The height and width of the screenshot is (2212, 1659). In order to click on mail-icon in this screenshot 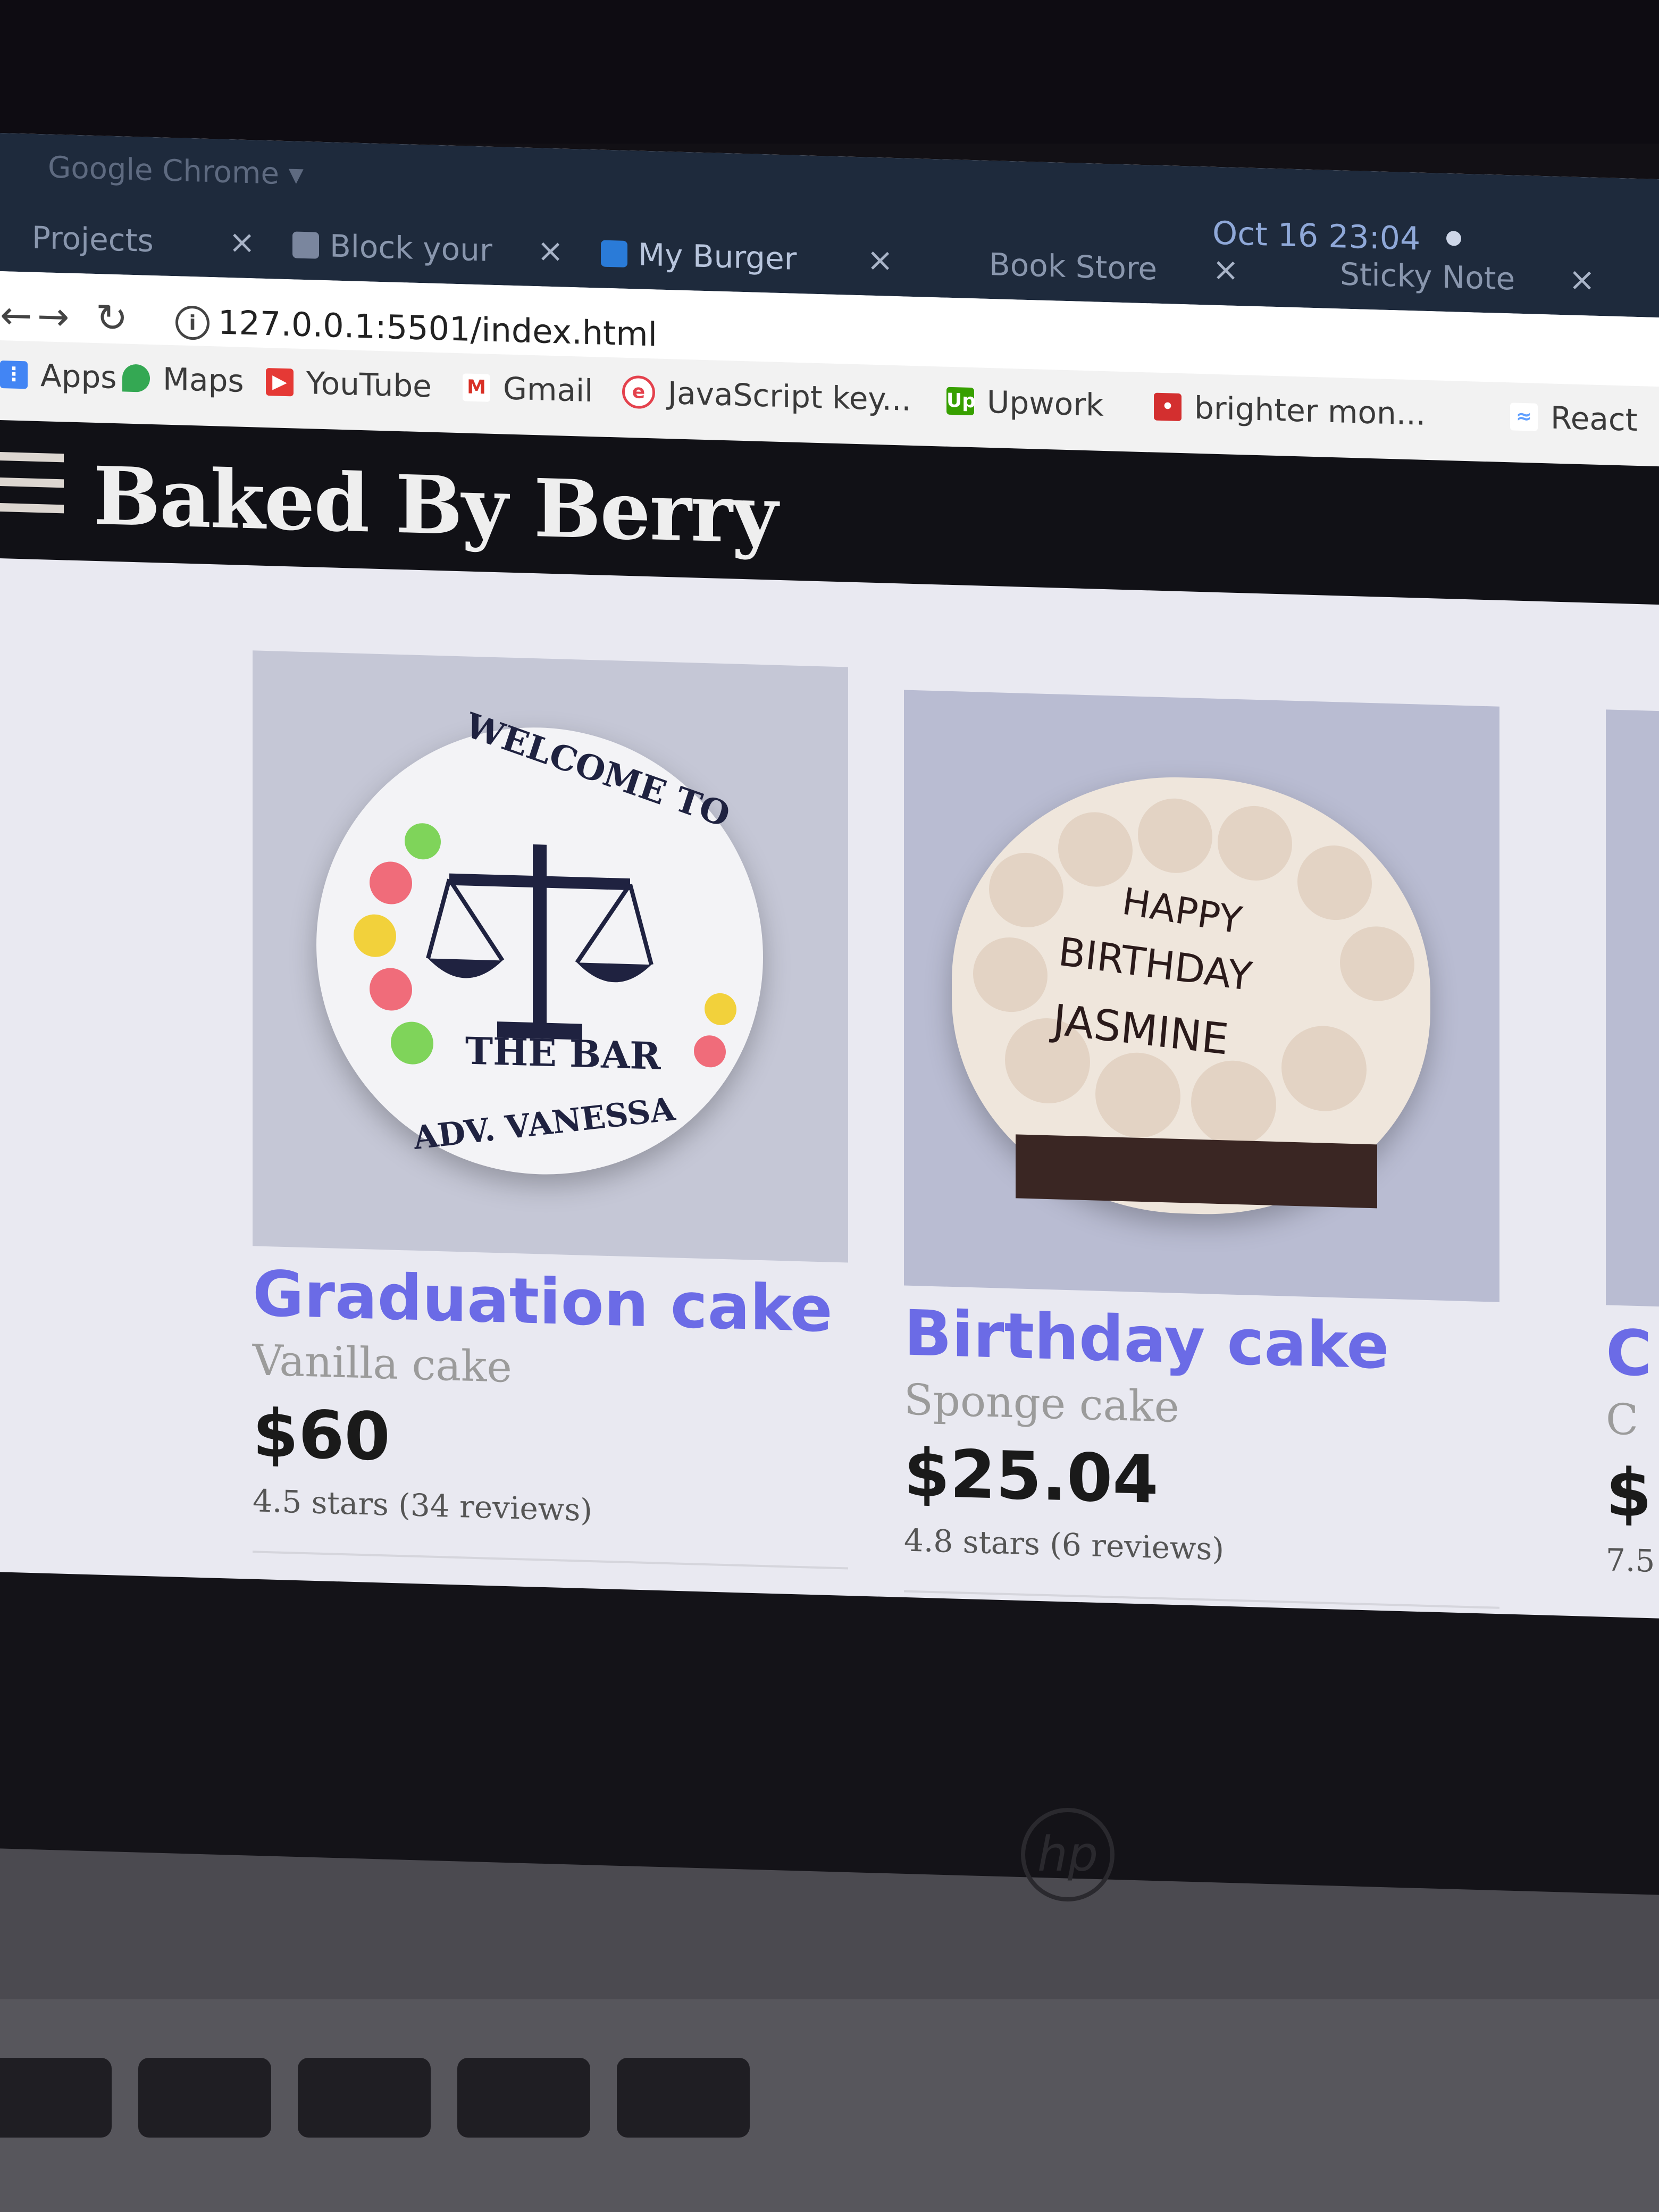, I will do `click(305, 245)`.